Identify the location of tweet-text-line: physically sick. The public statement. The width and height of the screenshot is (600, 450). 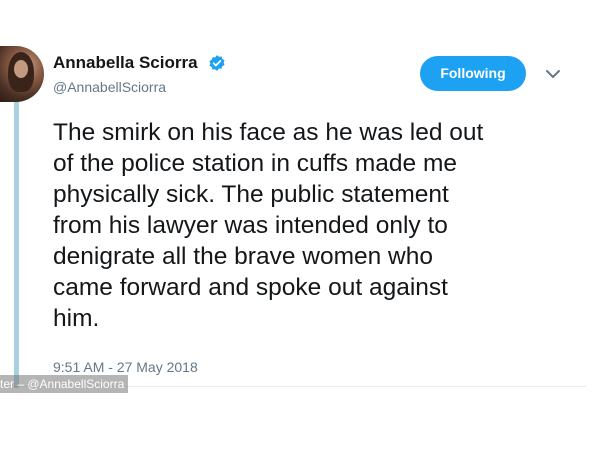
(251, 194).